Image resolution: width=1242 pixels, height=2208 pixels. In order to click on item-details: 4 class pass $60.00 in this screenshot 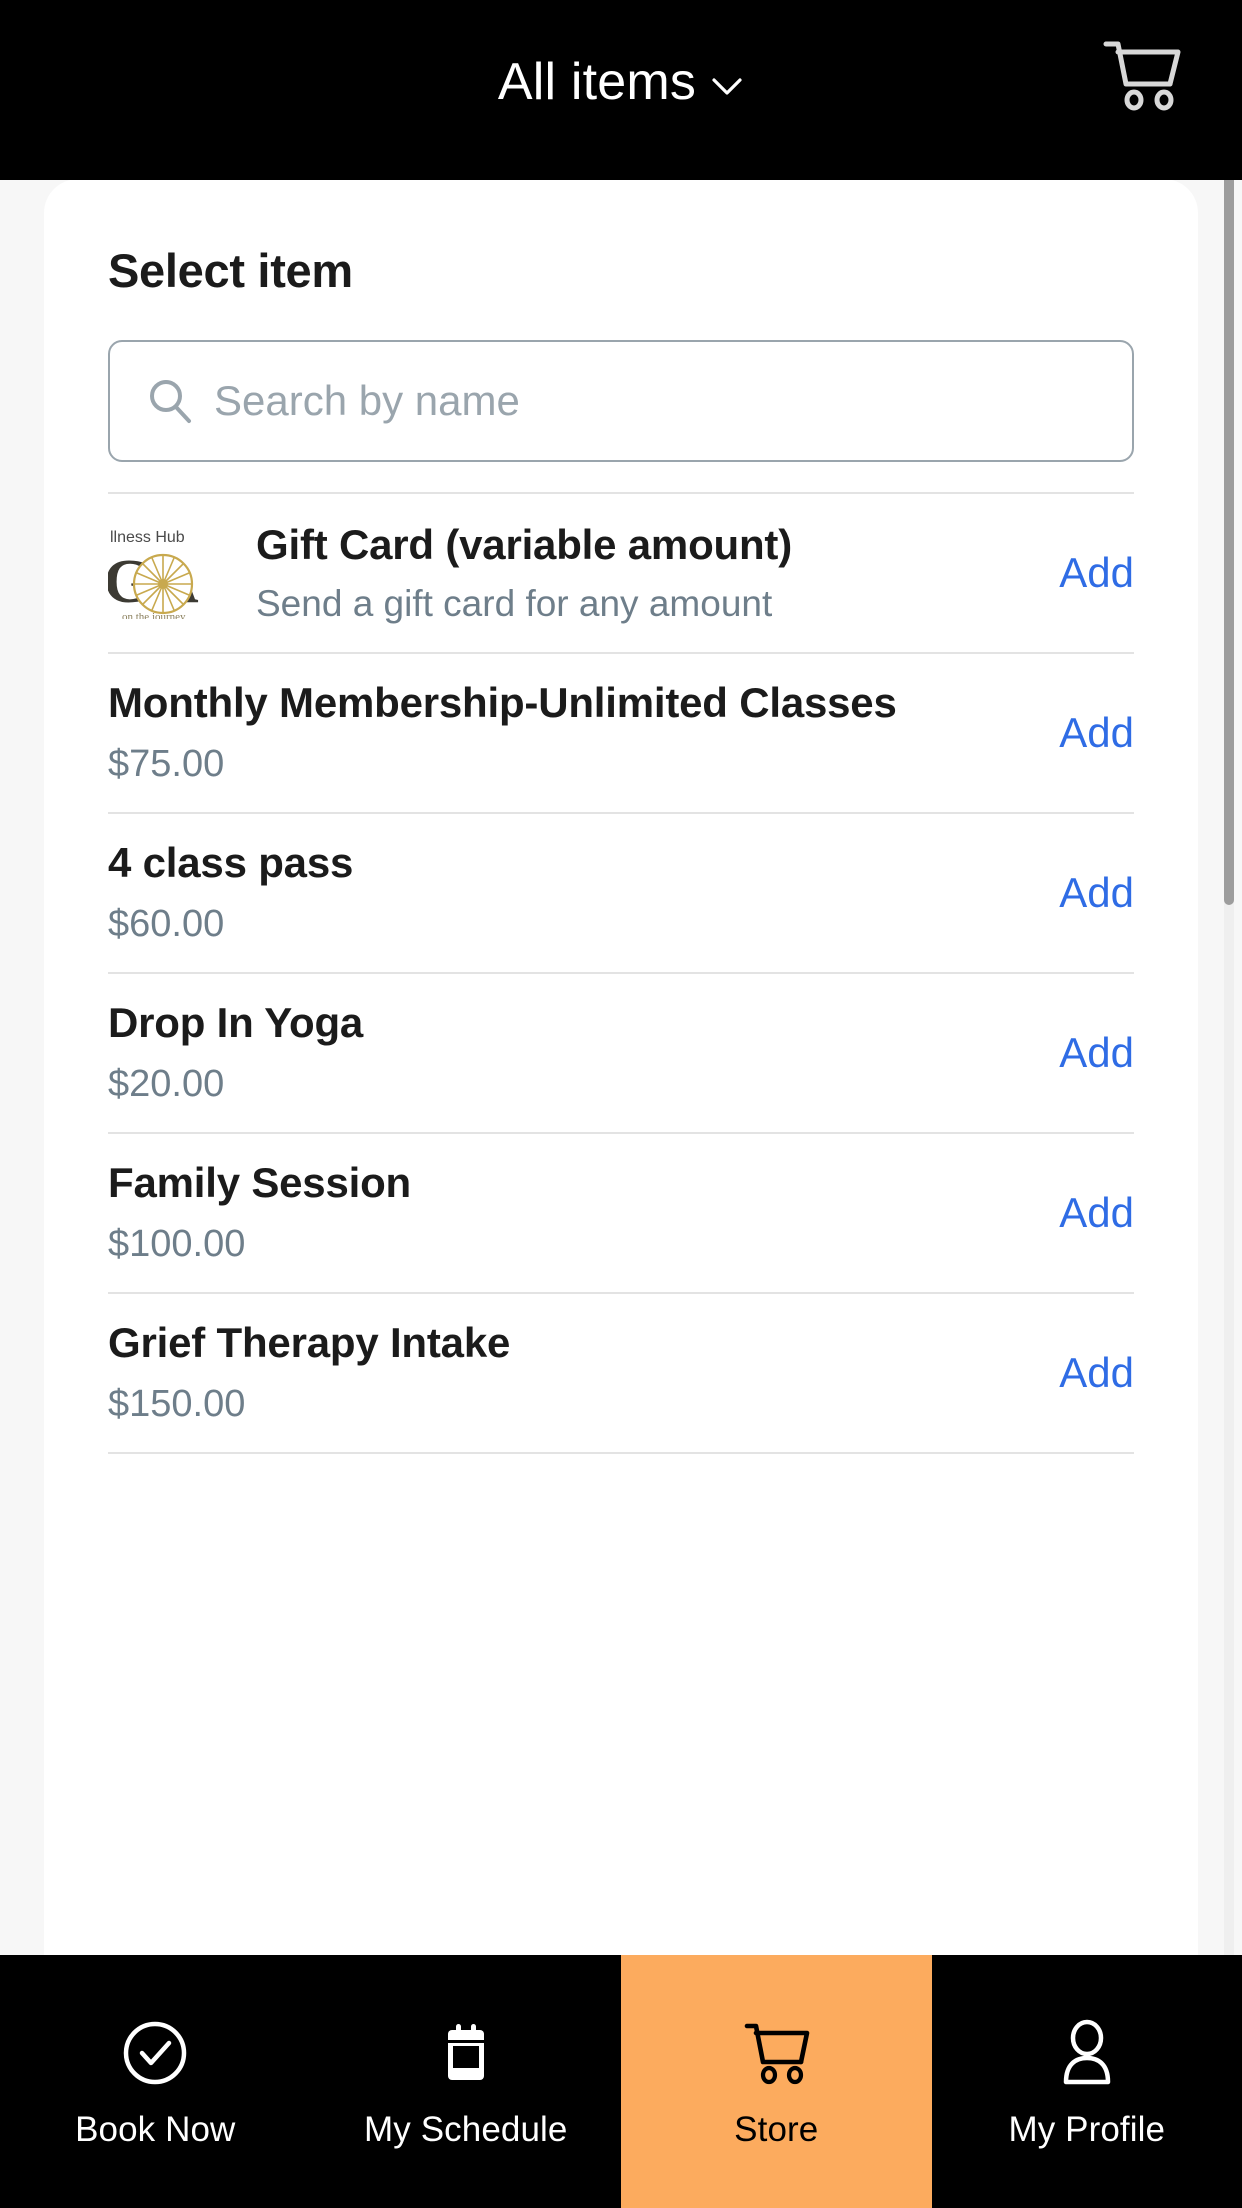, I will do `click(546, 892)`.